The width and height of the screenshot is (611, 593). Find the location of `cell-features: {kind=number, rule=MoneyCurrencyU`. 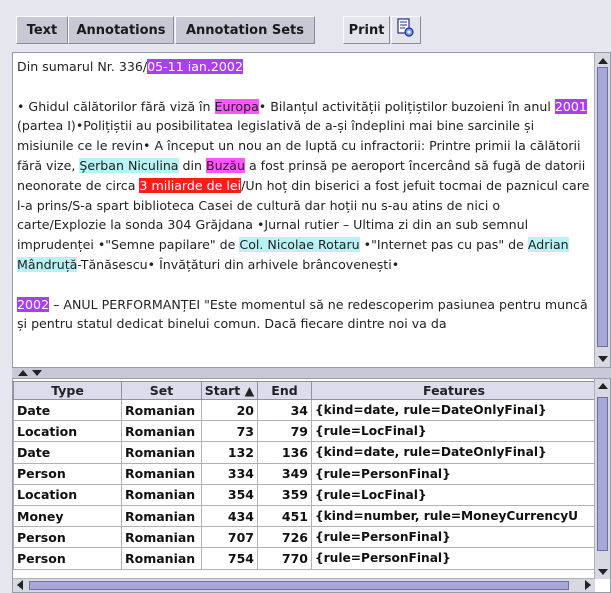

cell-features: {kind=number, rule=MoneyCurrencyU is located at coordinates (454, 516).